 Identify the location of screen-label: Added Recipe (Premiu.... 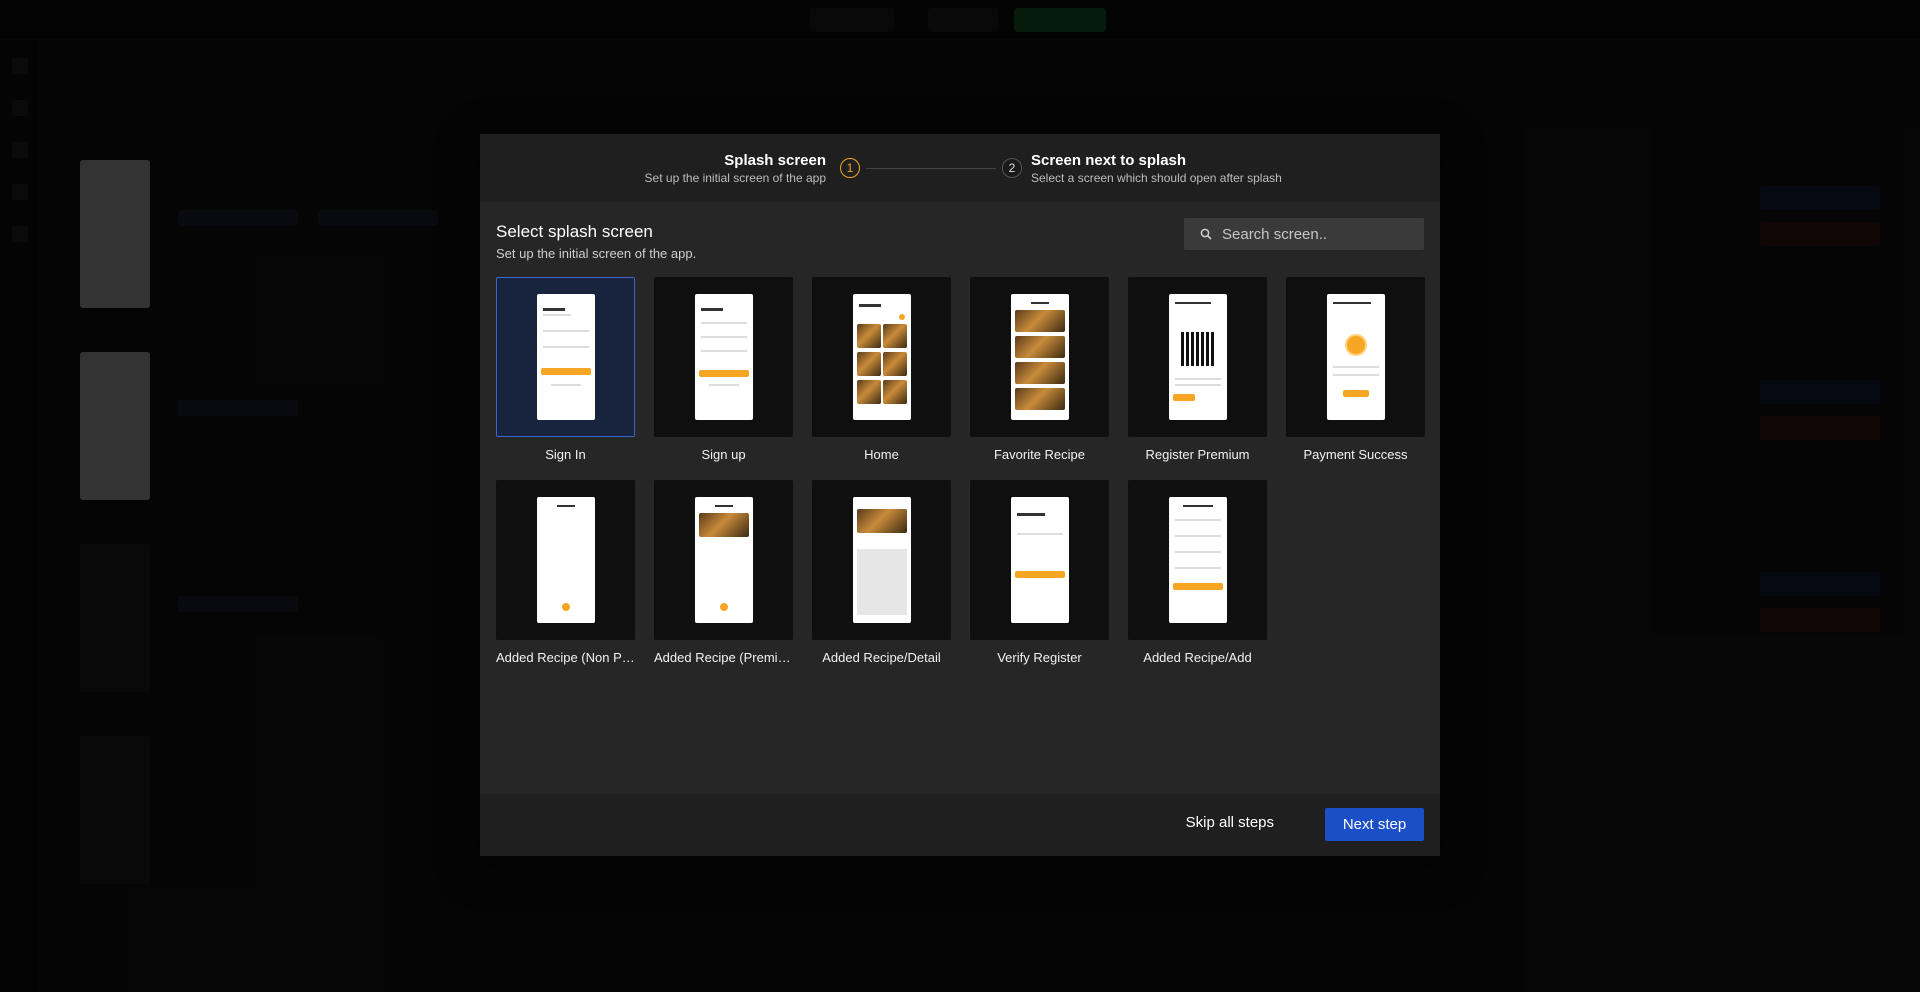
(723, 657).